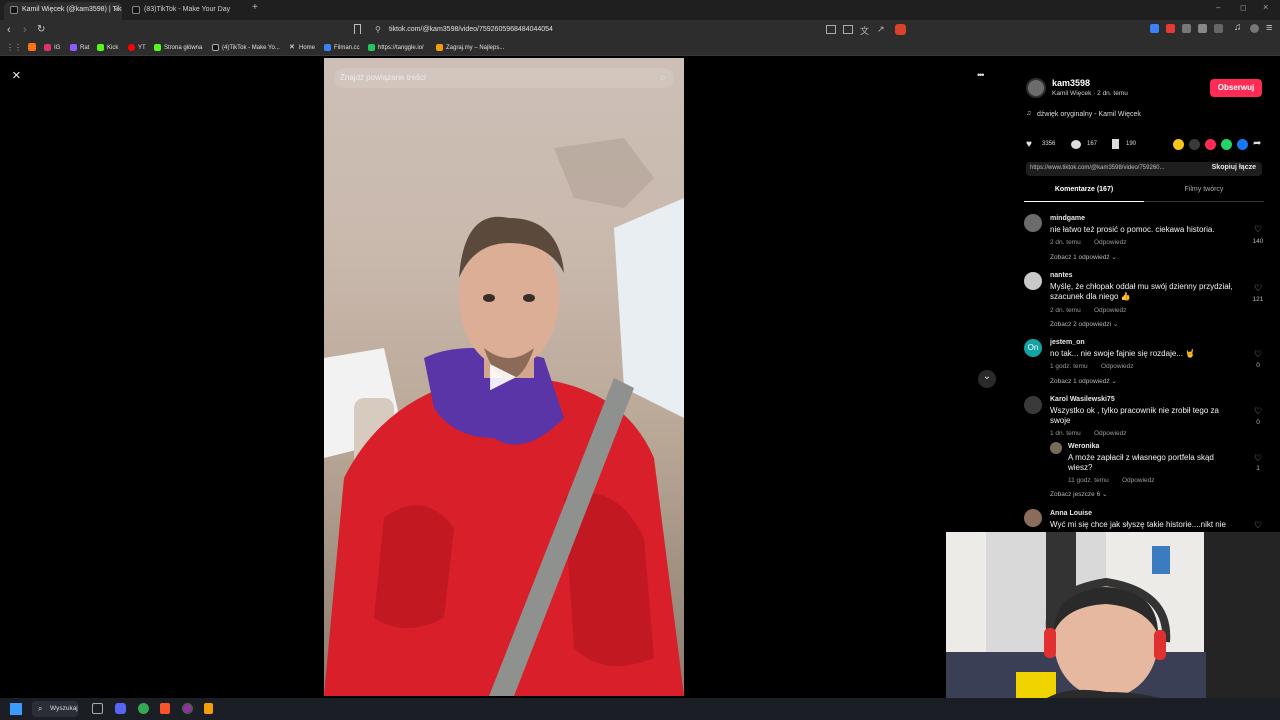  What do you see at coordinates (1269, 28) in the screenshot?
I see `menu-icon: ≡` at bounding box center [1269, 28].